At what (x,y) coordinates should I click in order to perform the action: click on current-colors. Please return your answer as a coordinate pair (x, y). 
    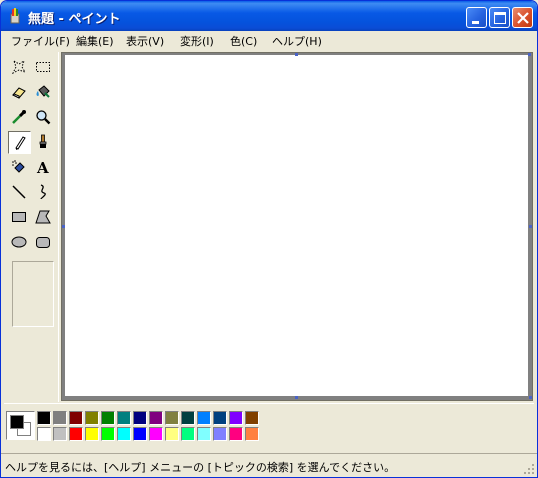
    Looking at the image, I should click on (20, 425).